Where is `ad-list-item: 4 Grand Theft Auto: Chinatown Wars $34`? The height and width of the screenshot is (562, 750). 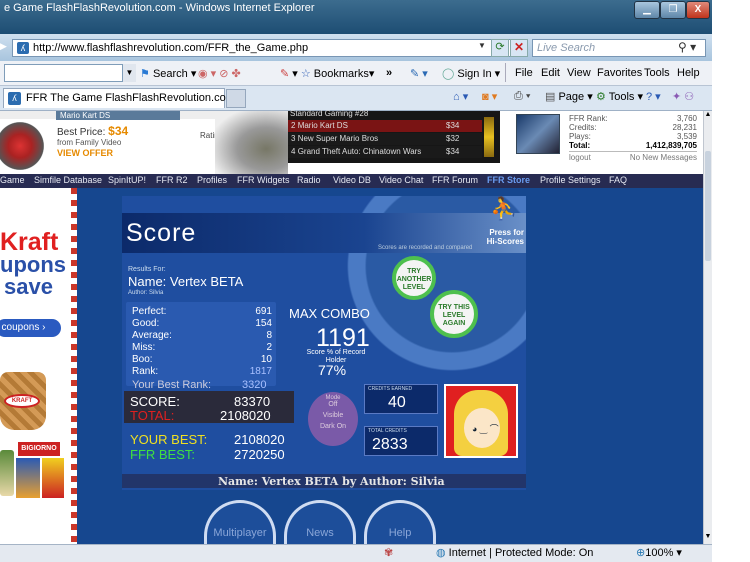 ad-list-item: 4 Grand Theft Auto: Chinatown Wars $34 is located at coordinates (385, 152).